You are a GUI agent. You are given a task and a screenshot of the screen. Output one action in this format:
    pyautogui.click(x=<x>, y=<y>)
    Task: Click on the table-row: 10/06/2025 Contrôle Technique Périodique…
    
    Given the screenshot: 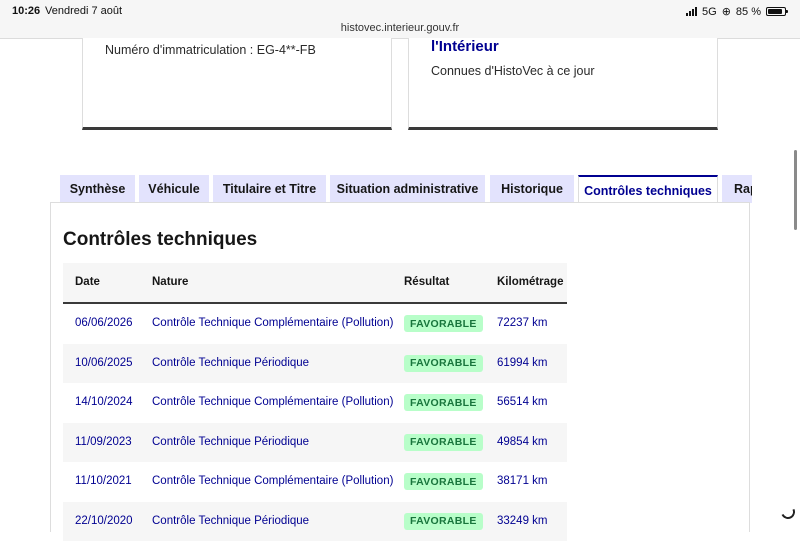 What is the action you would take?
    pyautogui.click(x=315, y=364)
    